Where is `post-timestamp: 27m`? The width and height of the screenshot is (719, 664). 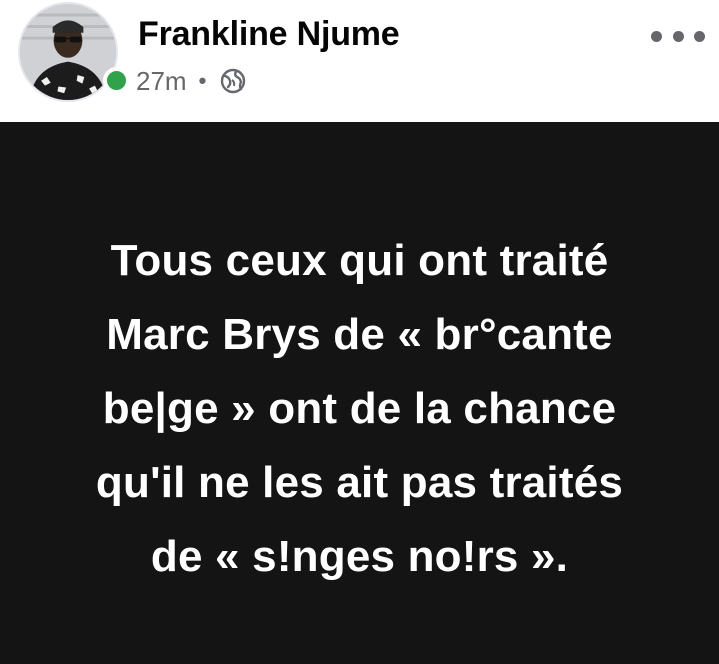 post-timestamp: 27m is located at coordinates (161, 81).